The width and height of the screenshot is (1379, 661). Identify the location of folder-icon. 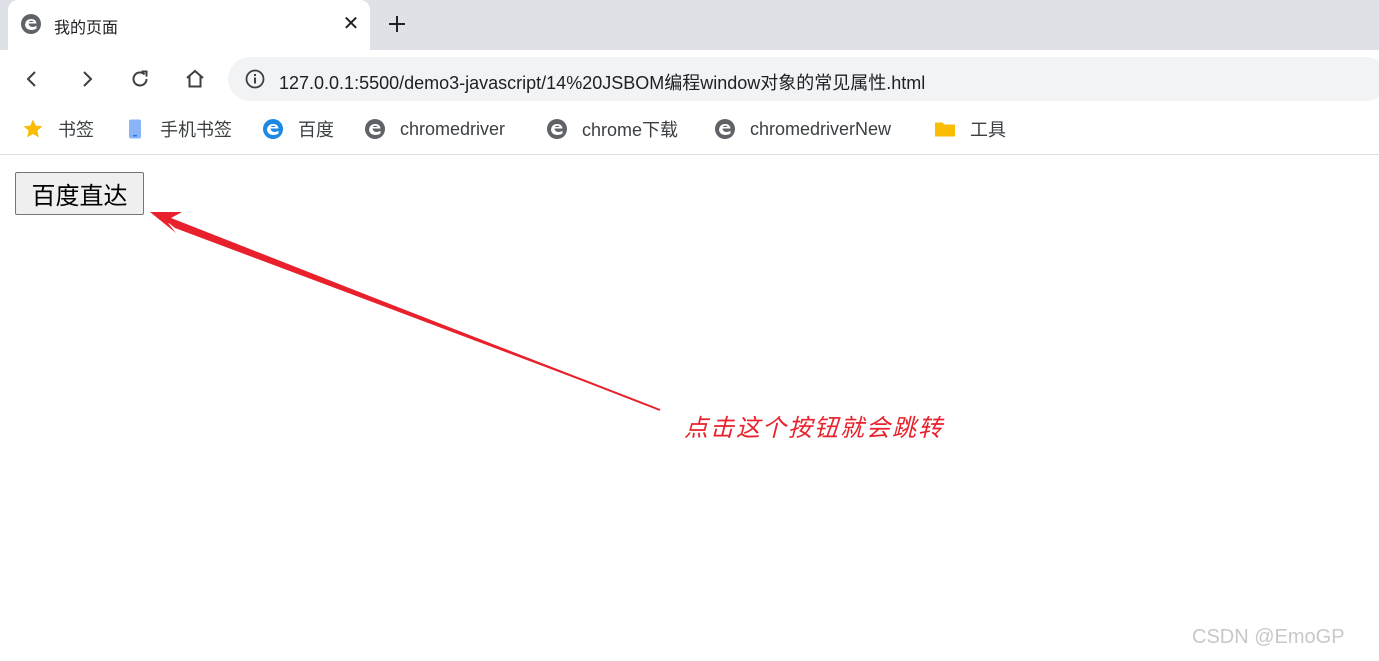
(945, 129).